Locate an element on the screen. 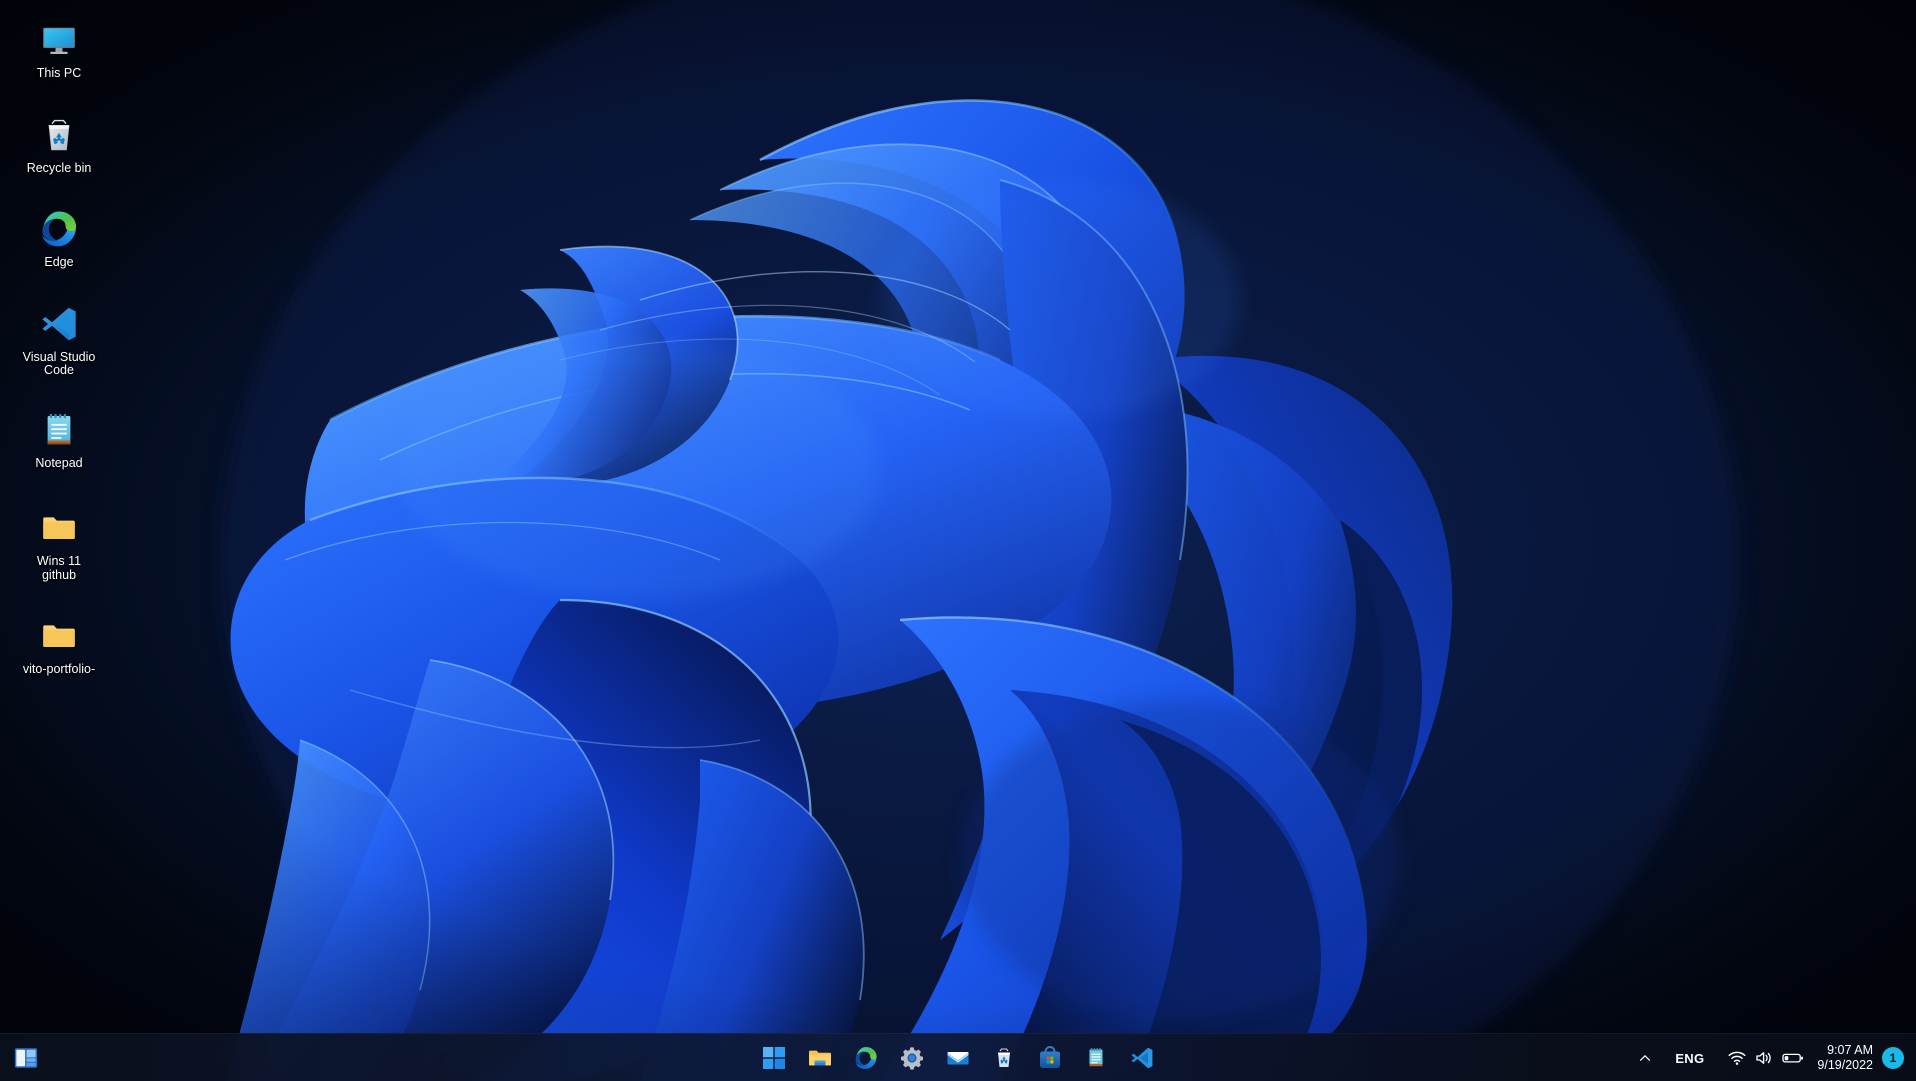  desktop-icon-label: Edge is located at coordinates (59, 262).